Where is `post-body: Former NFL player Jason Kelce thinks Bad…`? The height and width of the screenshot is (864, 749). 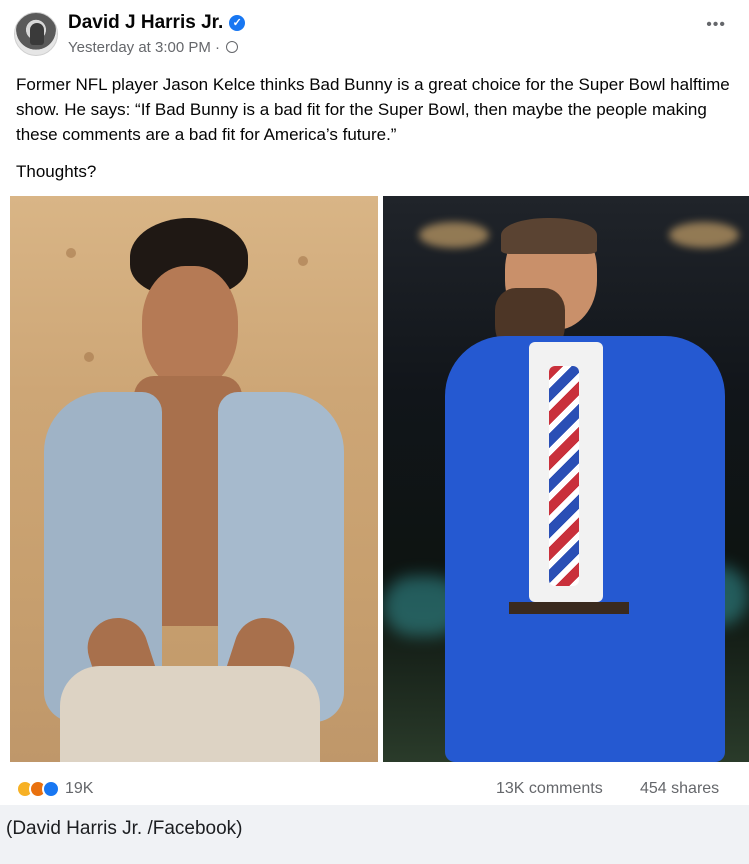 post-body: Former NFL player Jason Kelce thinks Bad… is located at coordinates (373, 109).